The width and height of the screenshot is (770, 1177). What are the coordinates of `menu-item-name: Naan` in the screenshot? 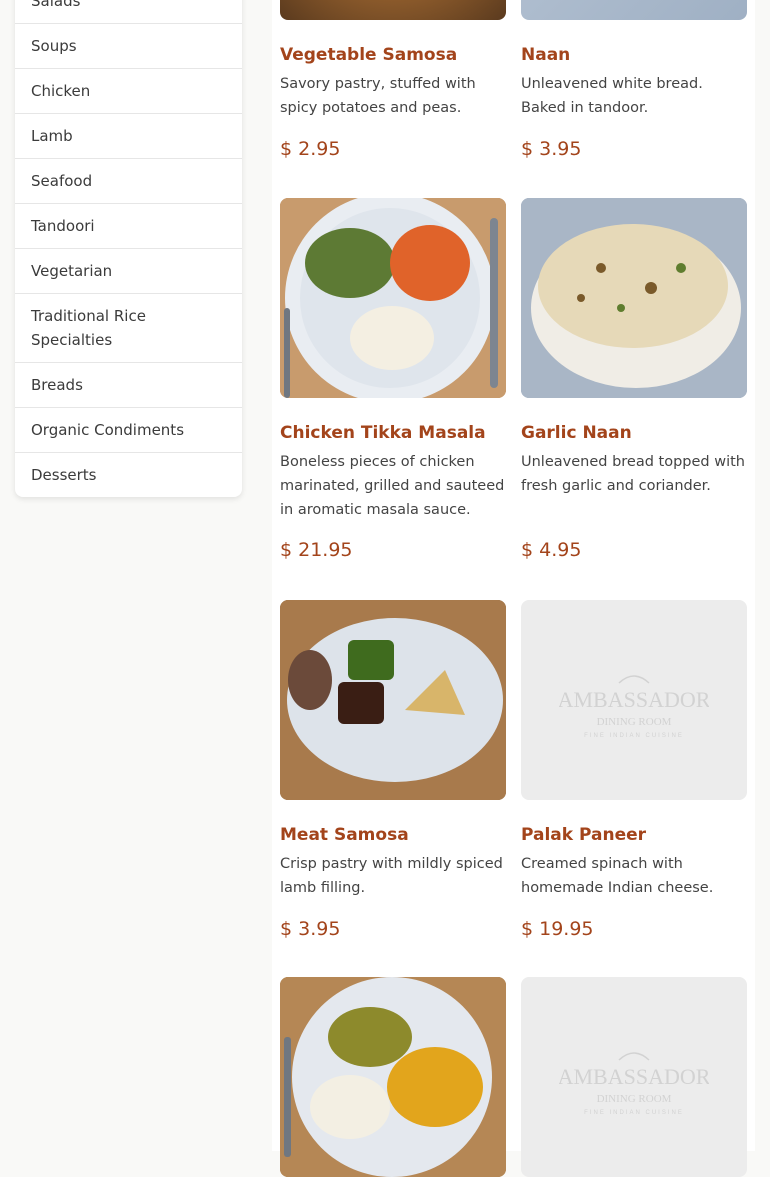 It's located at (634, 55).